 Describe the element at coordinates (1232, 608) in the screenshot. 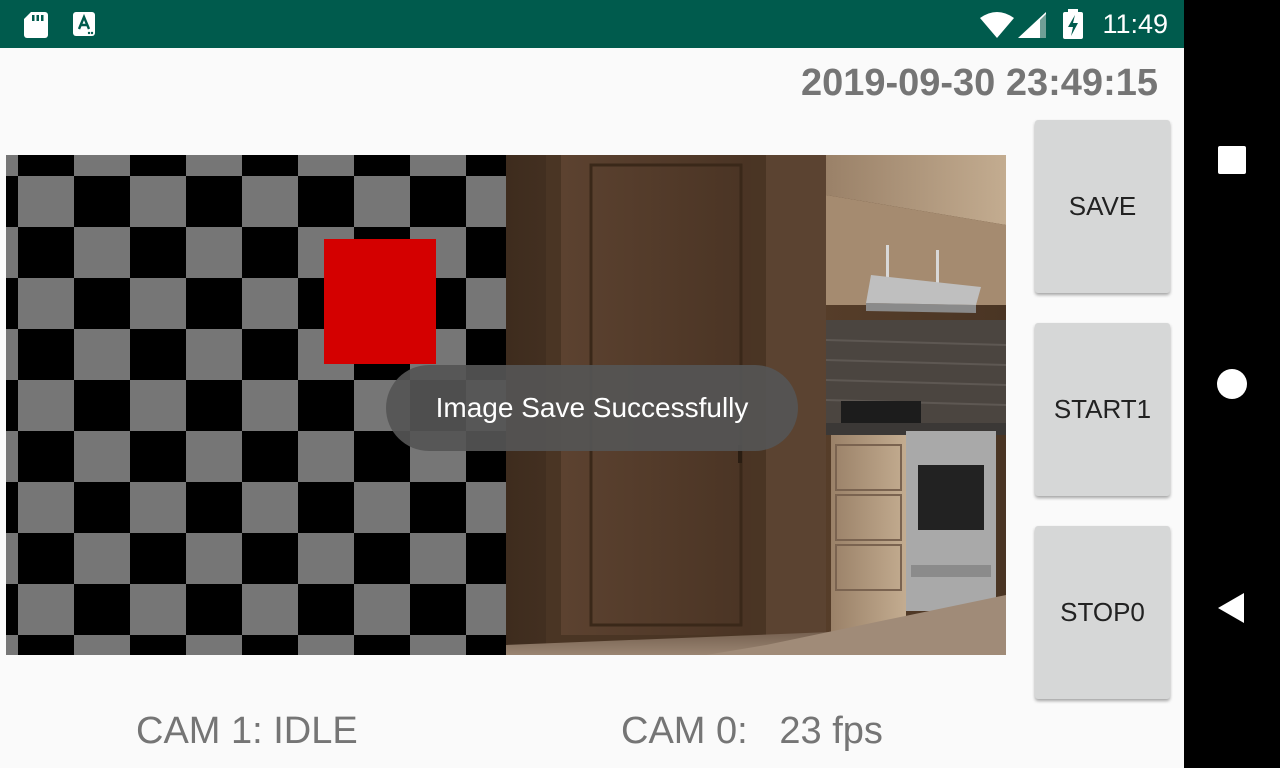

I see `back-triangle-icon` at that location.